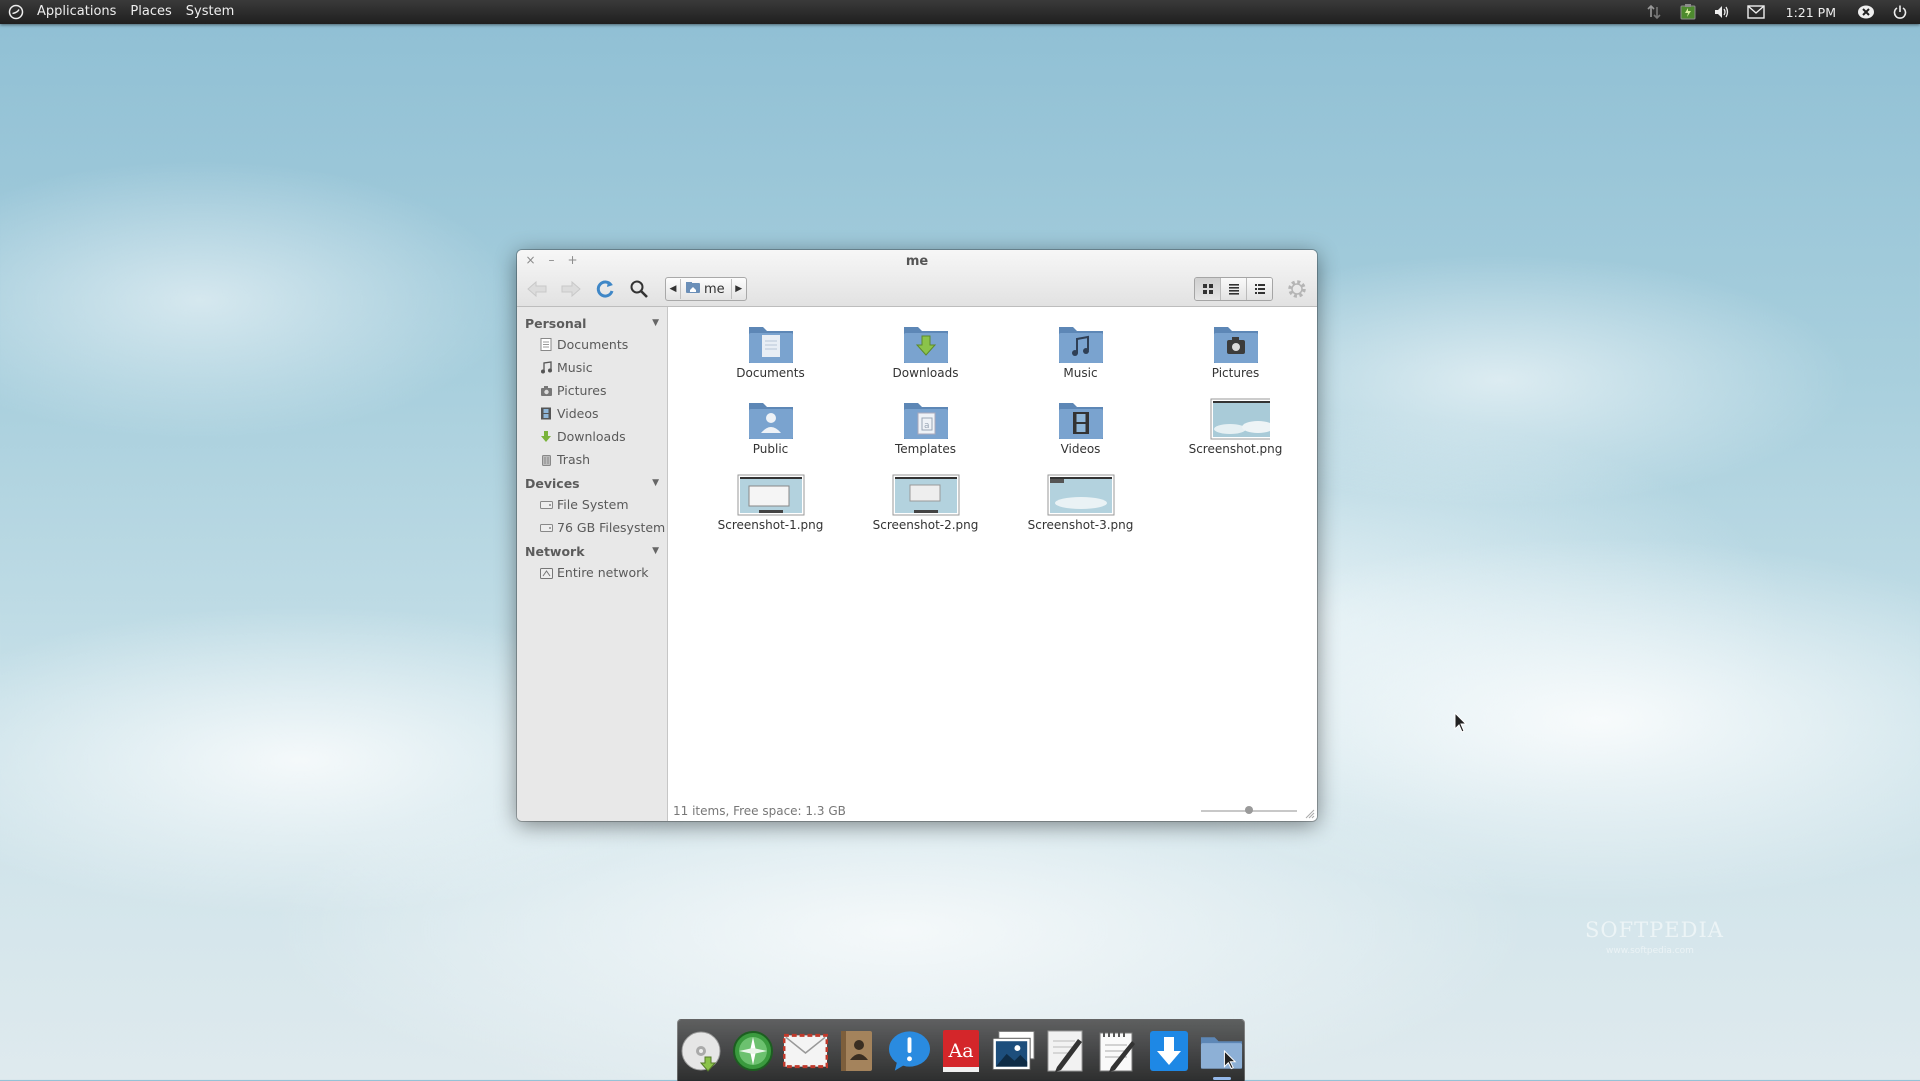 This screenshot has height=1081, width=1920. What do you see at coordinates (1080, 432) in the screenshot?
I see `folder-videos: Videos` at bounding box center [1080, 432].